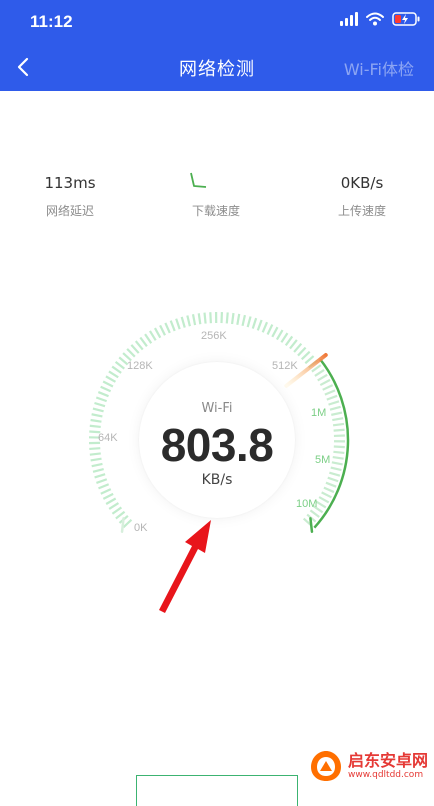  What do you see at coordinates (108, 438) in the screenshot?
I see `scale-label-64k: 64K` at bounding box center [108, 438].